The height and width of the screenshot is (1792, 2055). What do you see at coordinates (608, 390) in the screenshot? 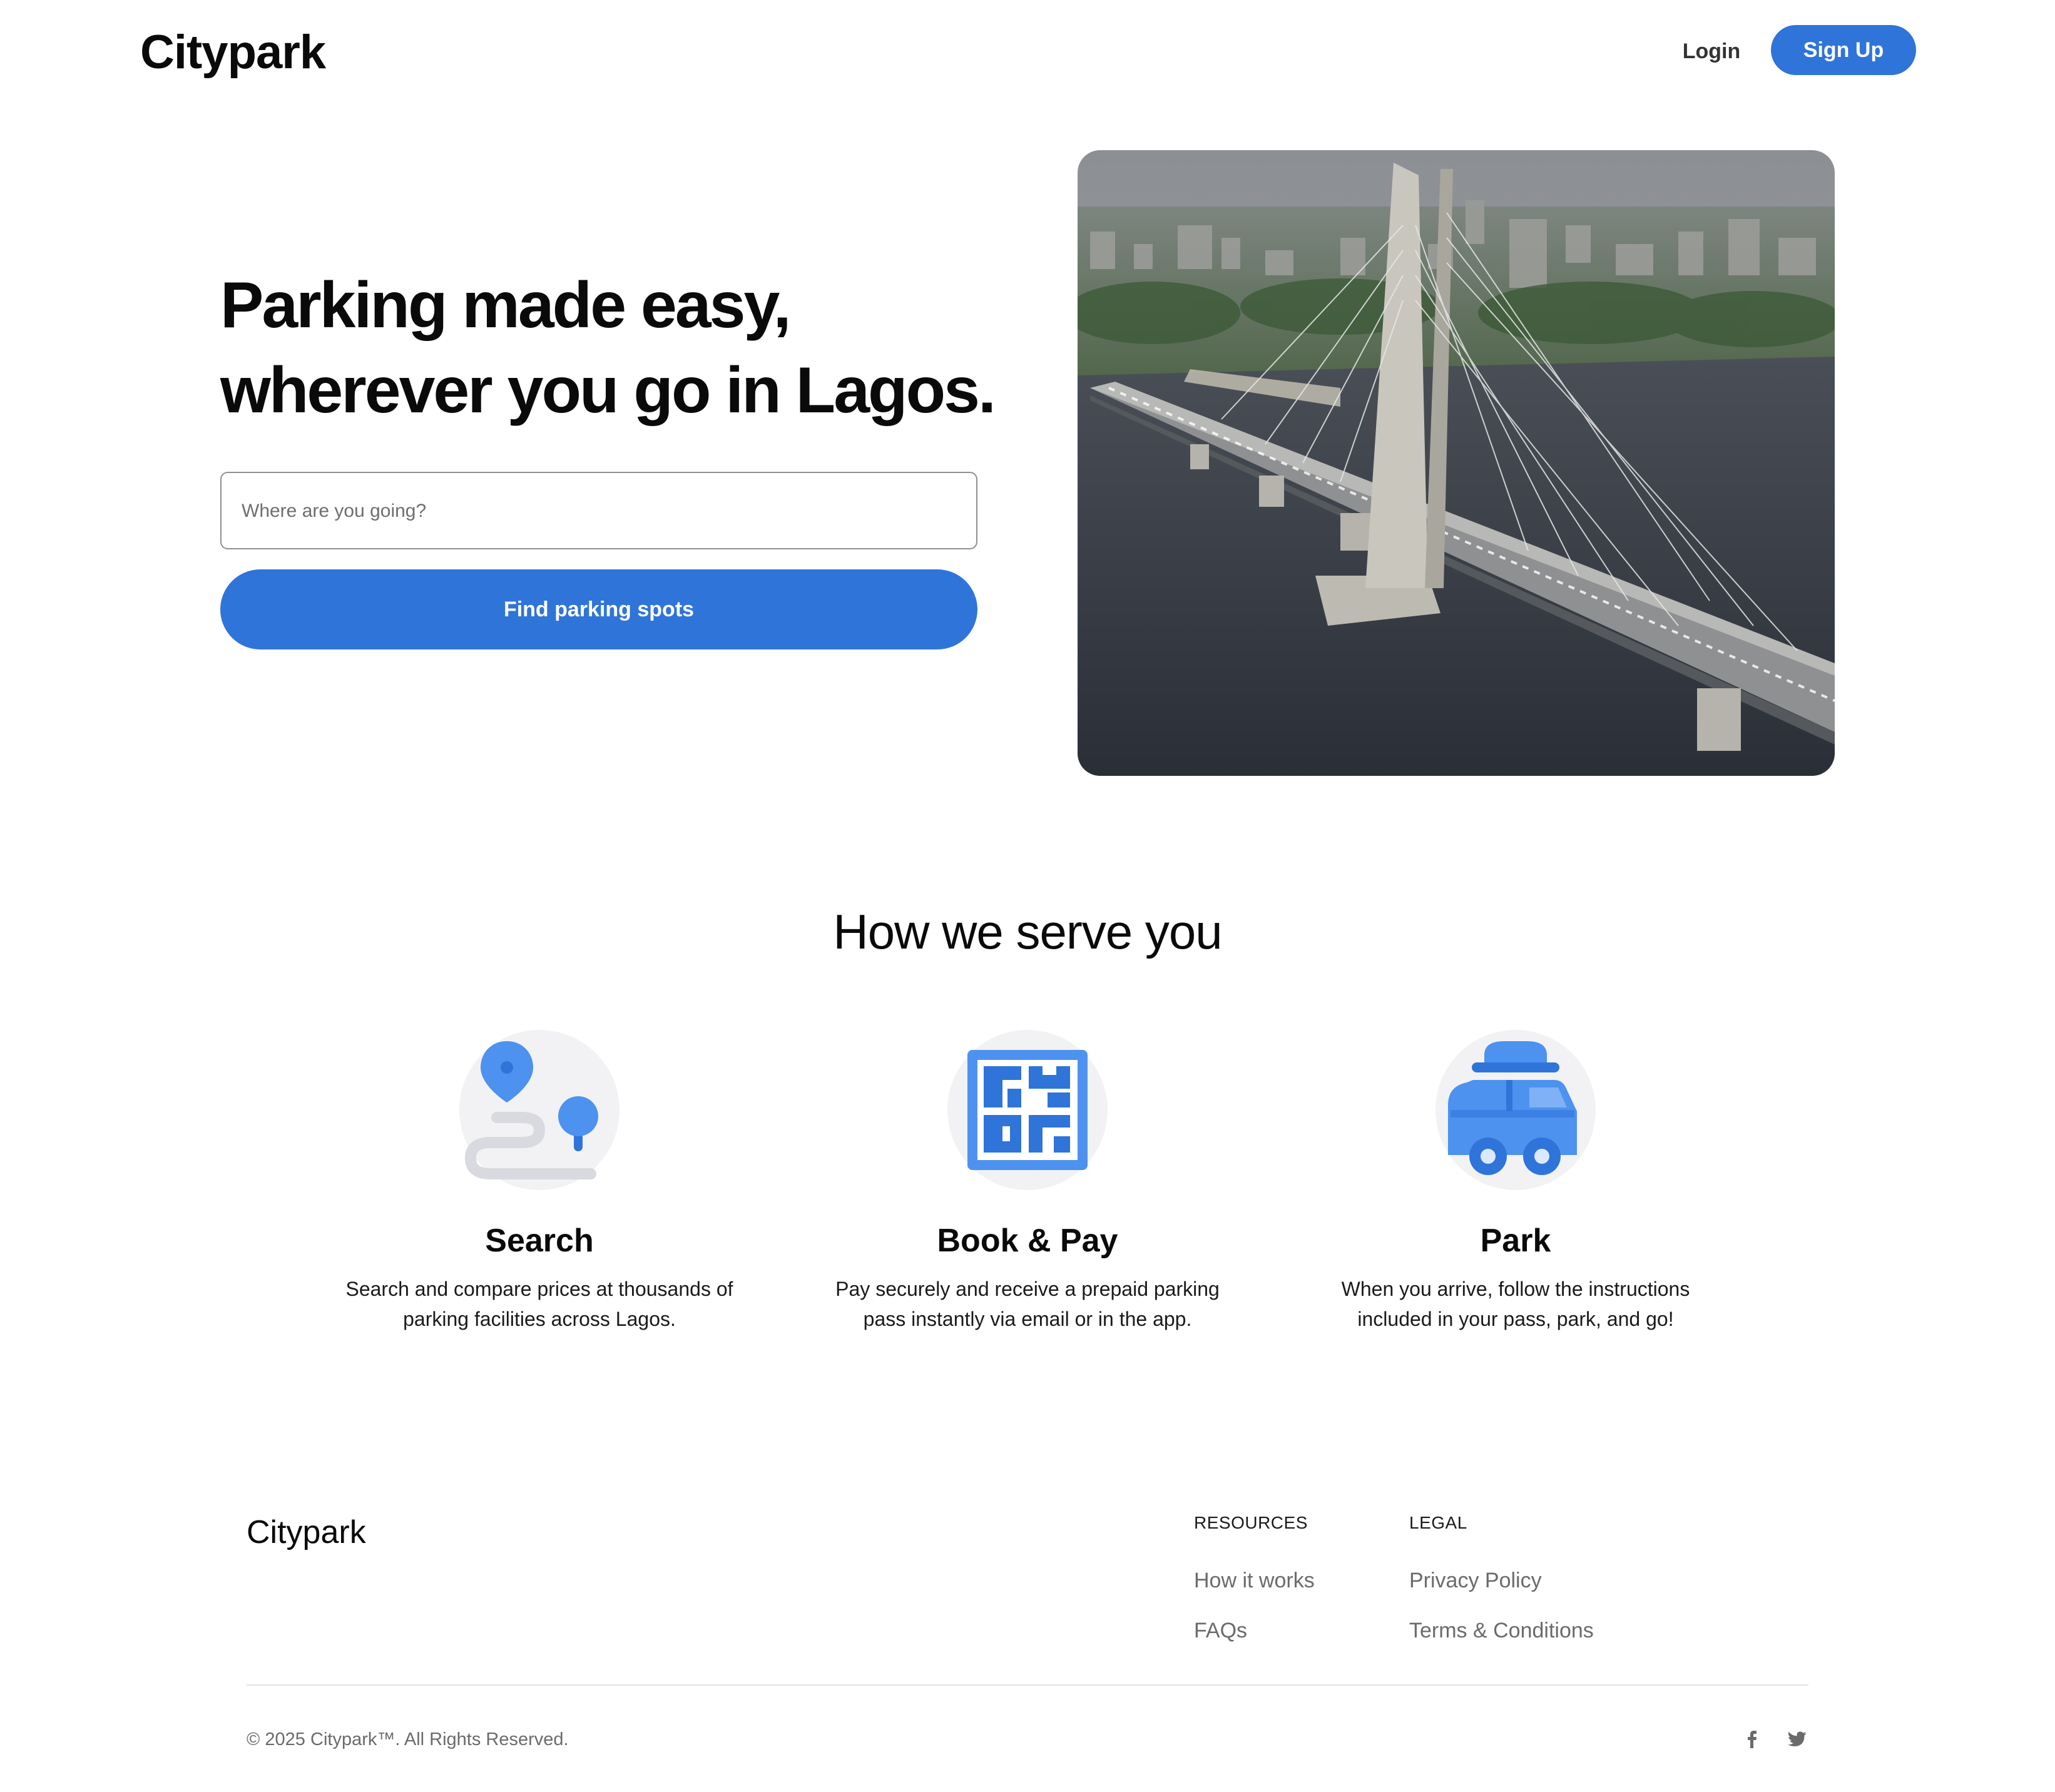
I see `hero-title-line2: wherever you go in Lagos.` at bounding box center [608, 390].